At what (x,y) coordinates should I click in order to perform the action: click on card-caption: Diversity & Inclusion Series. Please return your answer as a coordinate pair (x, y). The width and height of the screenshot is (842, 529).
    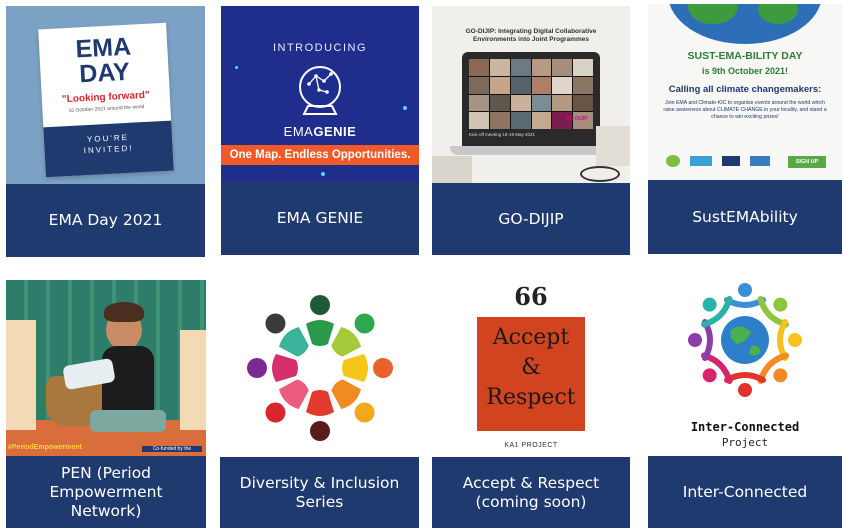
    Looking at the image, I should click on (319, 492).